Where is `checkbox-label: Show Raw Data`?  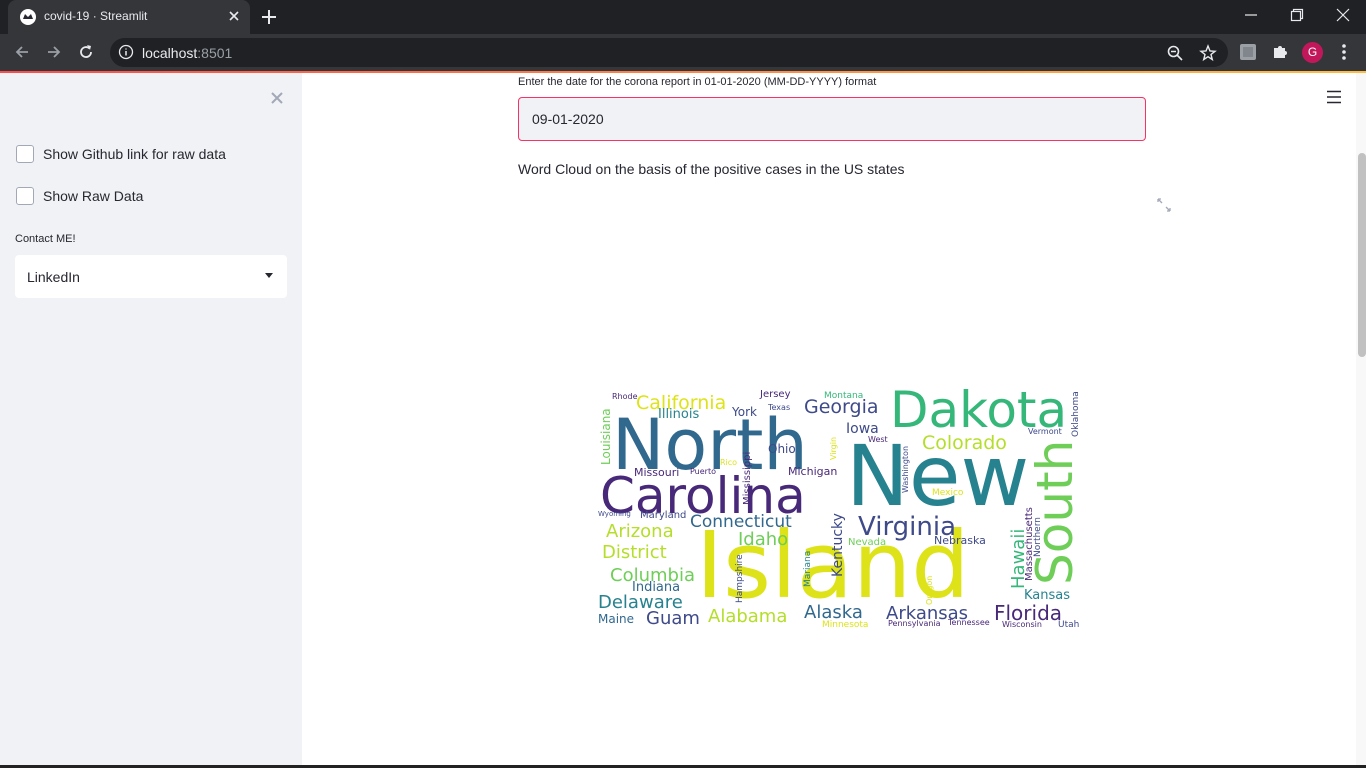 checkbox-label: Show Raw Data is located at coordinates (93, 196).